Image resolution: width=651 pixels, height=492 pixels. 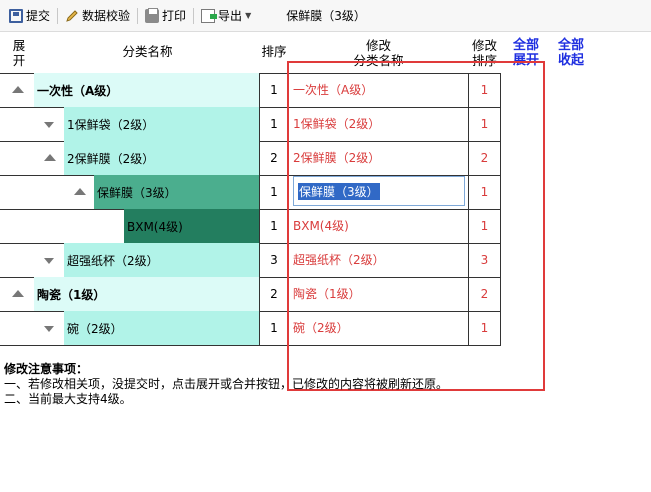 What do you see at coordinates (106, 16) in the screenshot?
I see `validate-label: 数据校验` at bounding box center [106, 16].